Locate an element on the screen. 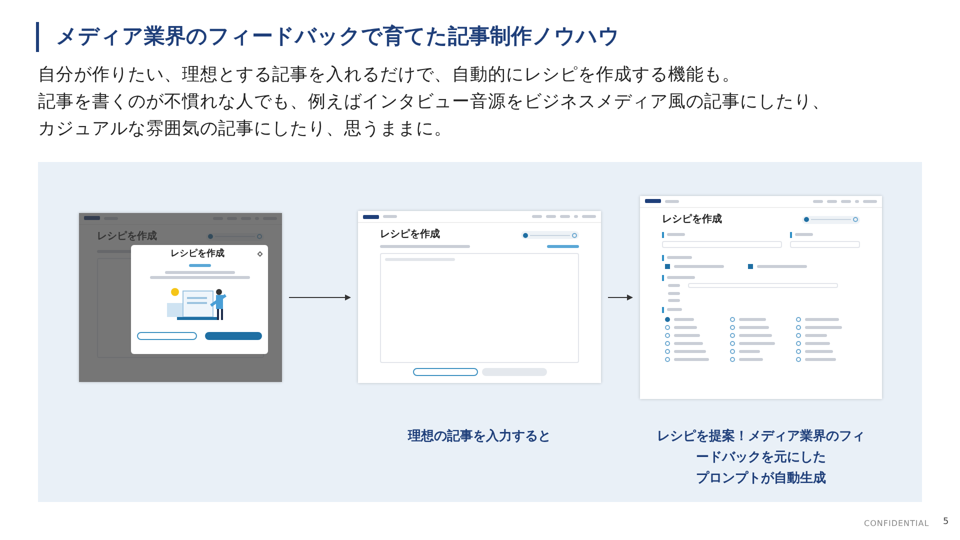  text-area-field is located at coordinates (479, 308).